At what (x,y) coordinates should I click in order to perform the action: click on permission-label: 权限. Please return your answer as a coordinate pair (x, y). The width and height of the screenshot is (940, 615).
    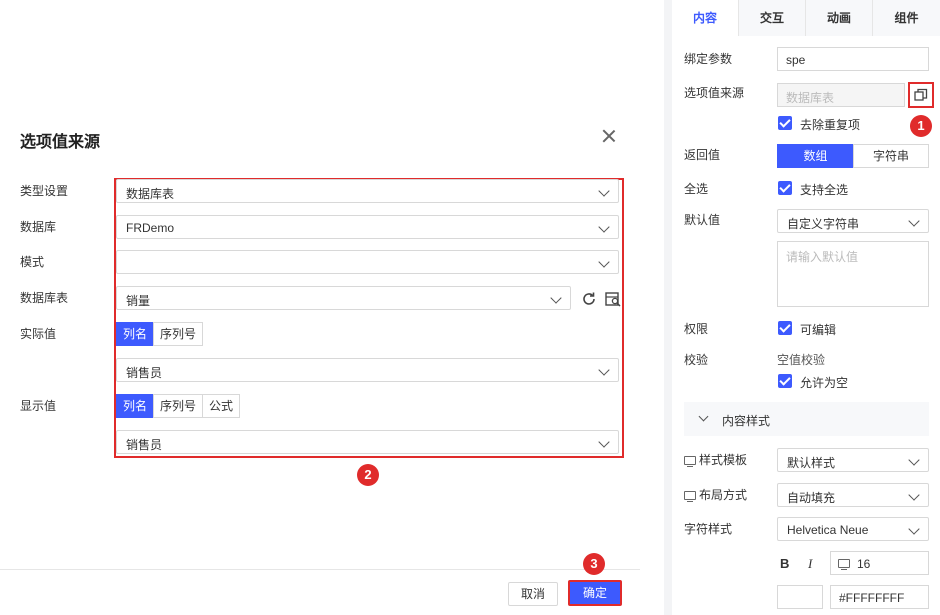
    Looking at the image, I should click on (696, 329).